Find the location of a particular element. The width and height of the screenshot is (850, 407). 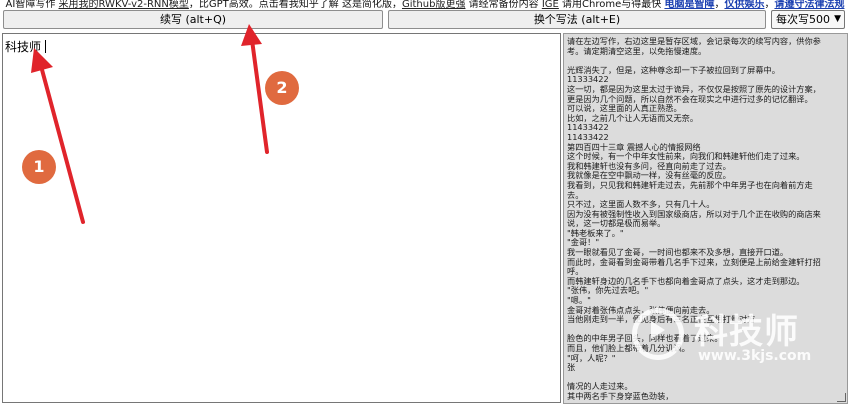

annotation-badge-1: 1 is located at coordinates (39, 167).